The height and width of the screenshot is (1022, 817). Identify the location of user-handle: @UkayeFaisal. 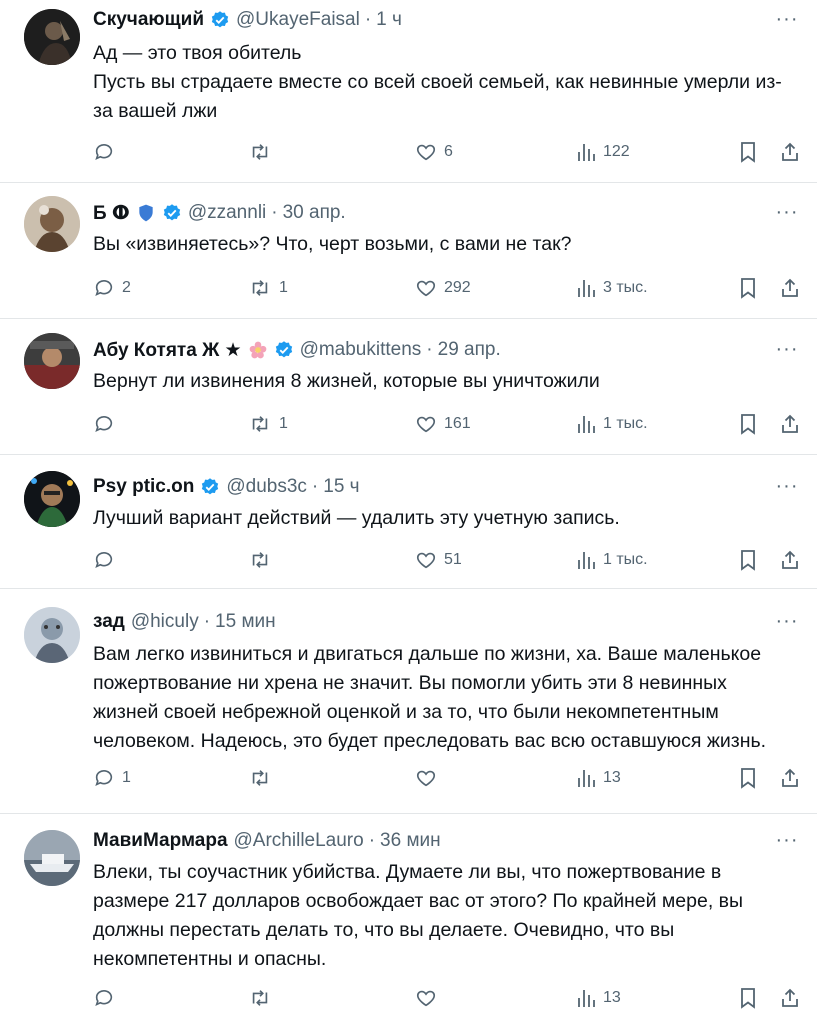
(298, 20).